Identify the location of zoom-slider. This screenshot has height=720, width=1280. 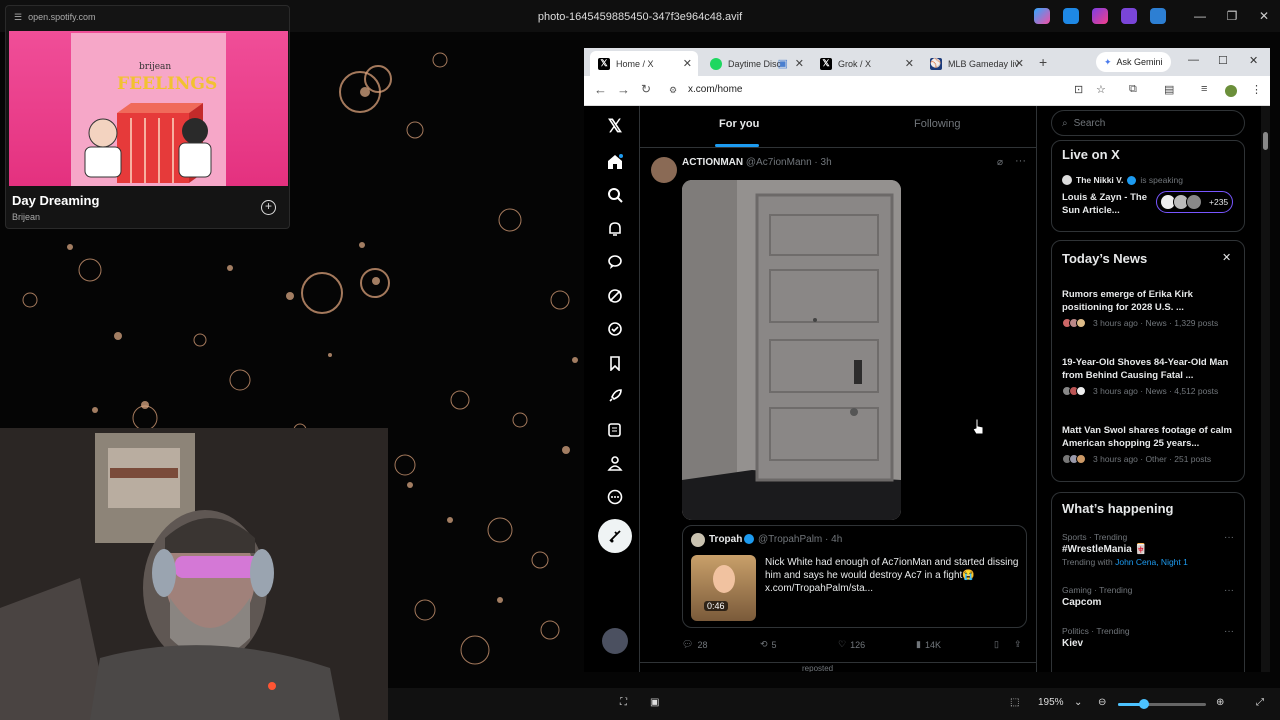
(1162, 704).